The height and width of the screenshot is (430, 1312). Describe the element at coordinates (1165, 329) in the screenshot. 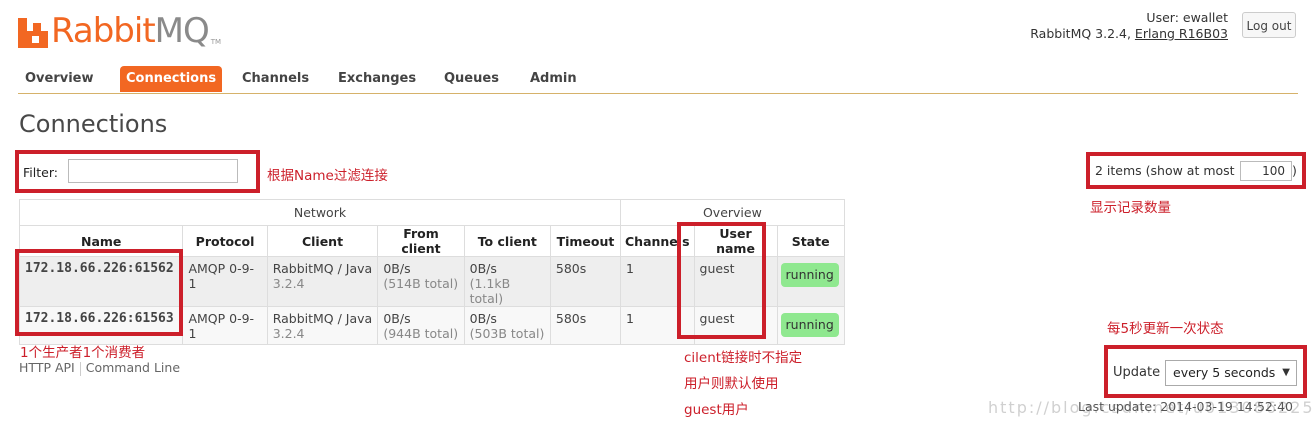

I see `update-annotation: 每5秒更新一次状态` at that location.